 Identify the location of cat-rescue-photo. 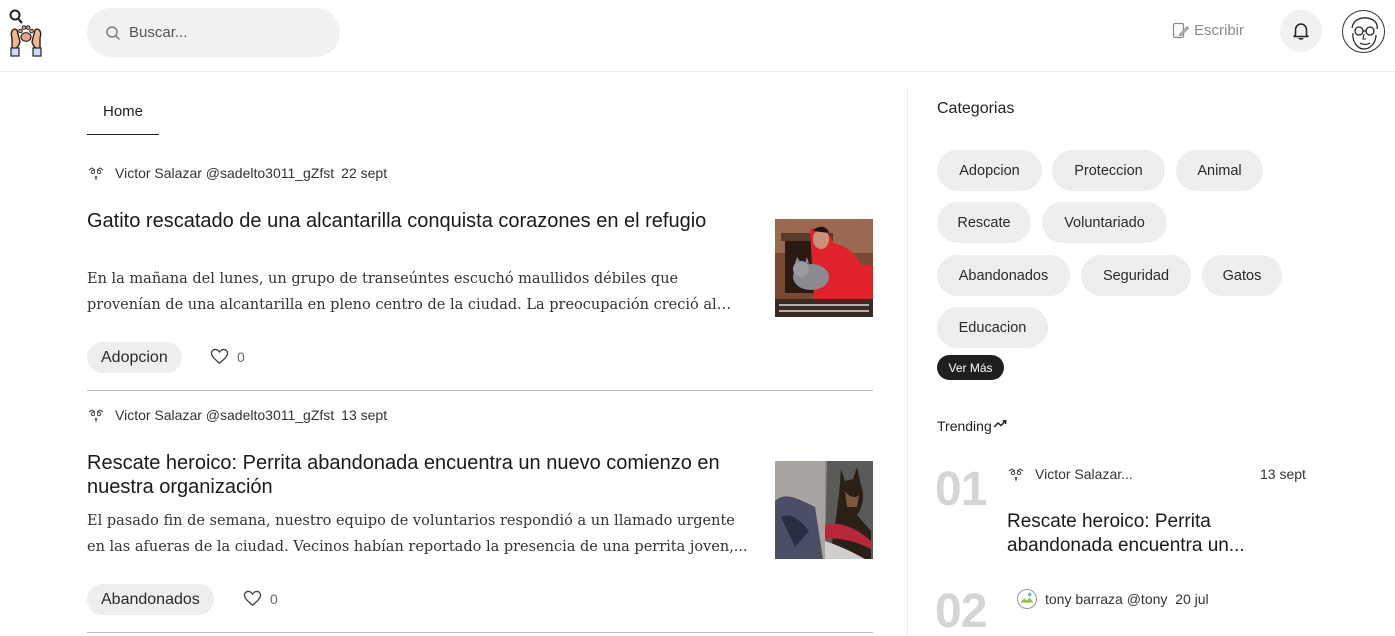
(824, 268).